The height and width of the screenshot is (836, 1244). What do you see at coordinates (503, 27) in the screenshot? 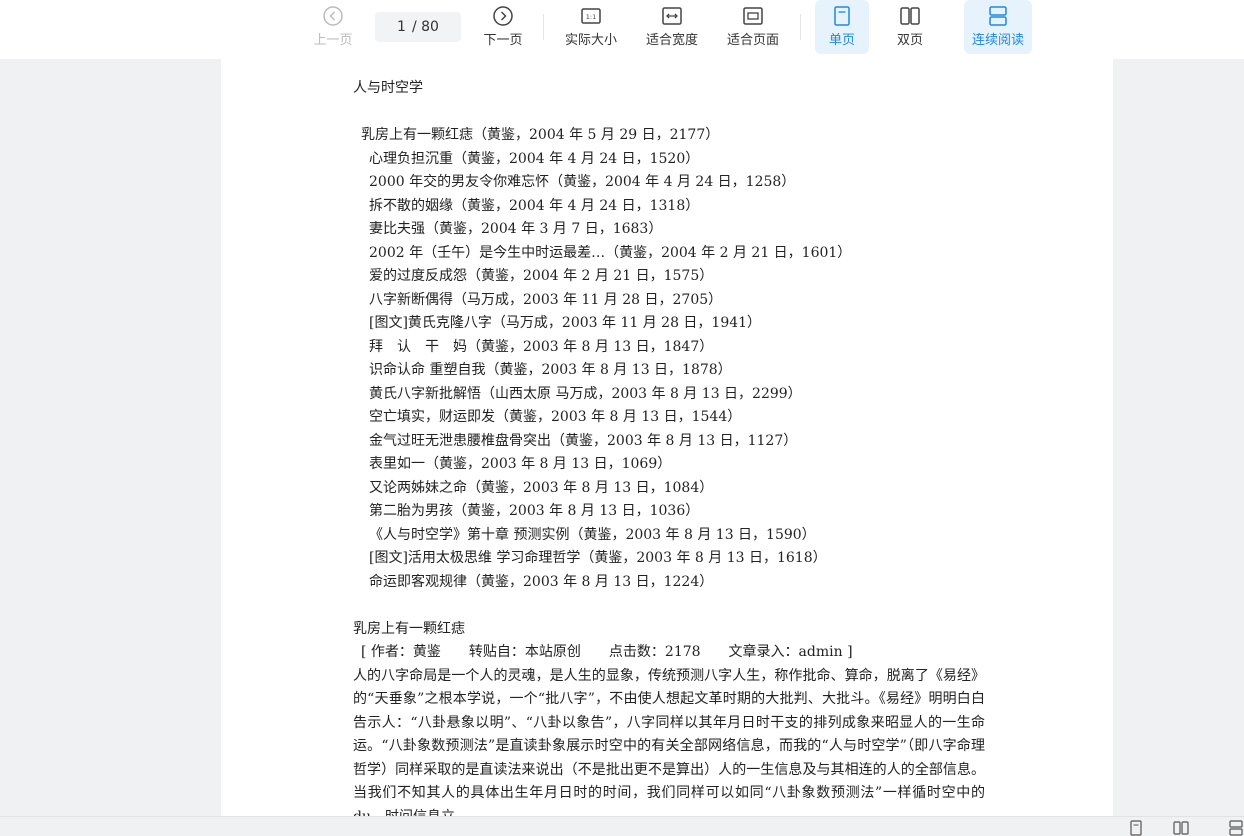
I see `next-page-button: 下一页` at bounding box center [503, 27].